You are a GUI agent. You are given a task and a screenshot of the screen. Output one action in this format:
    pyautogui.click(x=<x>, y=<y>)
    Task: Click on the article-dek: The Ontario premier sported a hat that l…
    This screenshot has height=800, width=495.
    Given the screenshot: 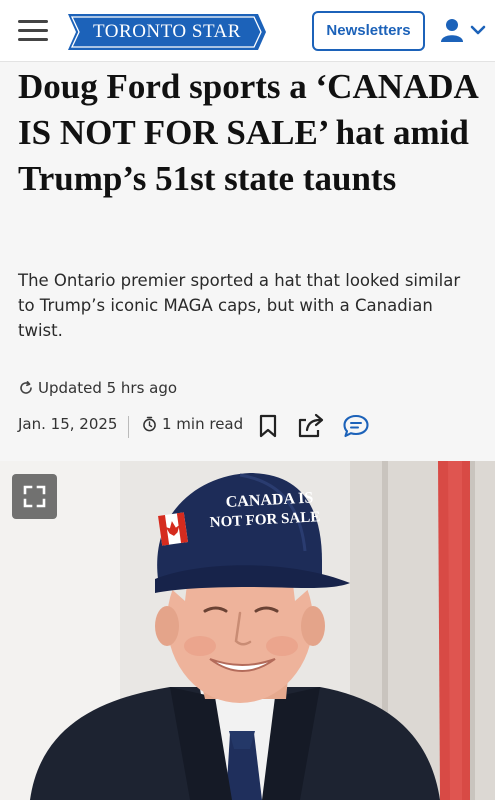 What is the action you would take?
    pyautogui.click(x=239, y=305)
    